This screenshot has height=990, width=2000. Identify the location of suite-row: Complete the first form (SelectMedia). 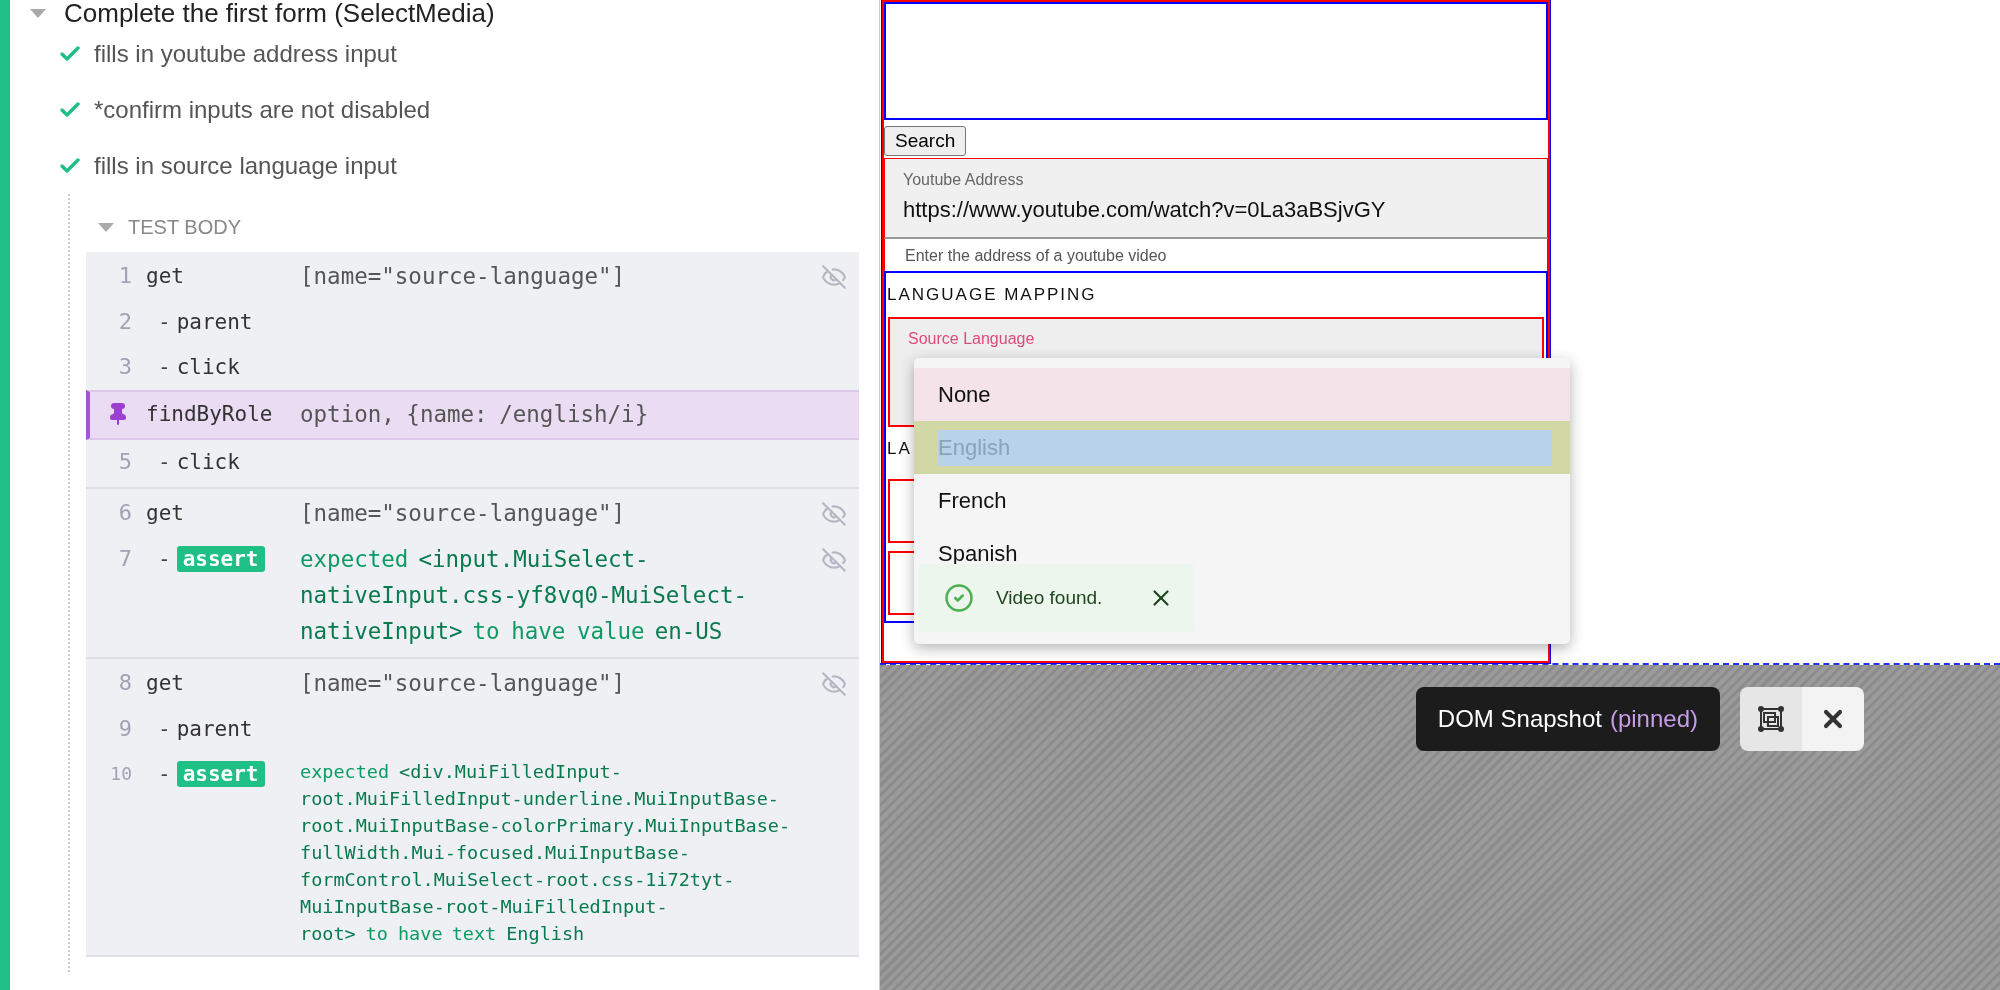
(454, 13).